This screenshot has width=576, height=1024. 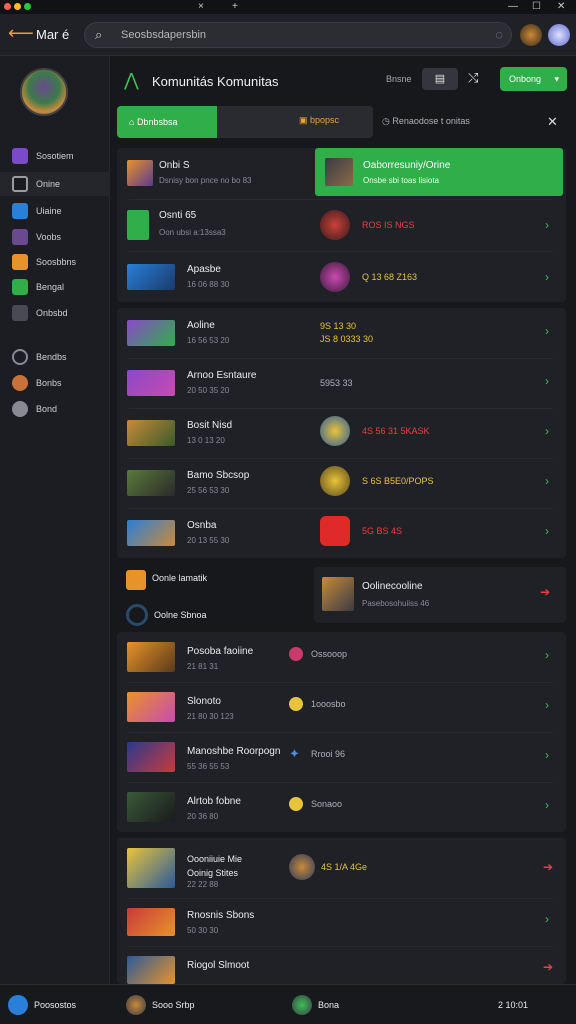 What do you see at coordinates (341, 173) in the screenshot?
I see `list-item: Onbi S Dsnisy bon pnce no bo 83` at bounding box center [341, 173].